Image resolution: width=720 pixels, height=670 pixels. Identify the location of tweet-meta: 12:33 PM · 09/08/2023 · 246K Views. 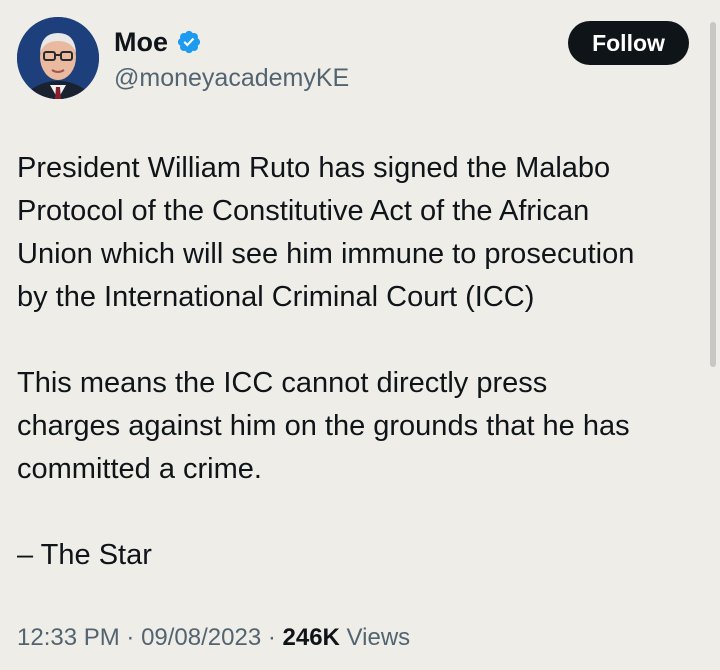
(213, 638).